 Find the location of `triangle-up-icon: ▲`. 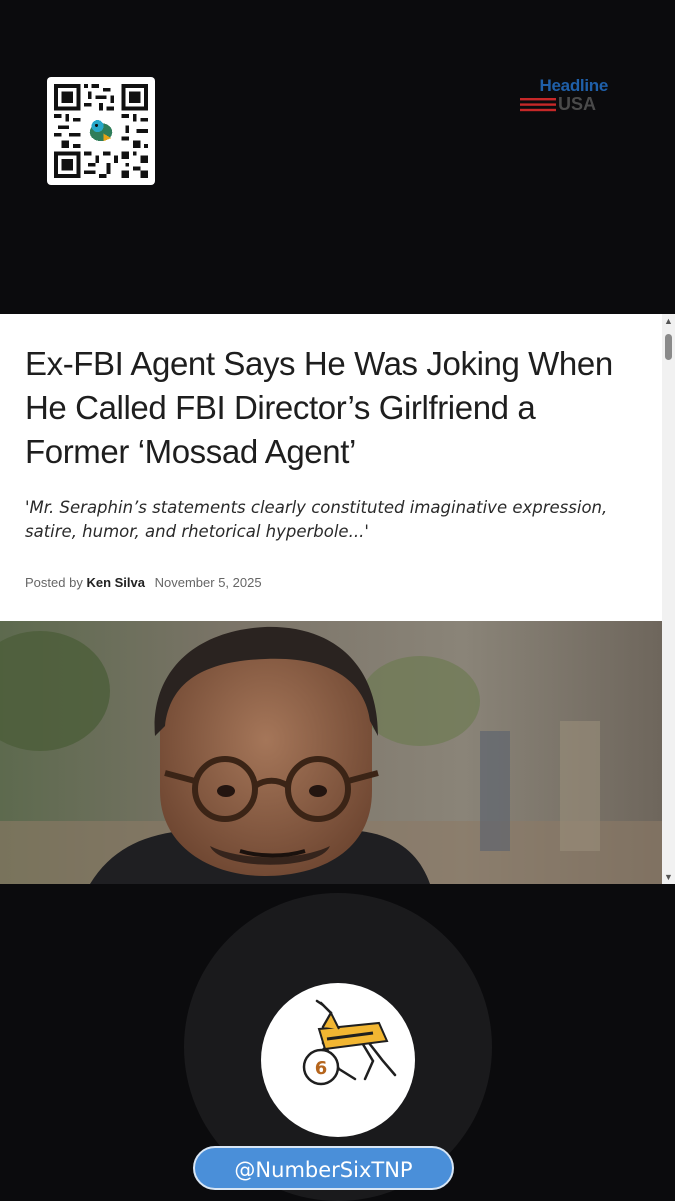

triangle-up-icon: ▲ is located at coordinates (668, 321).